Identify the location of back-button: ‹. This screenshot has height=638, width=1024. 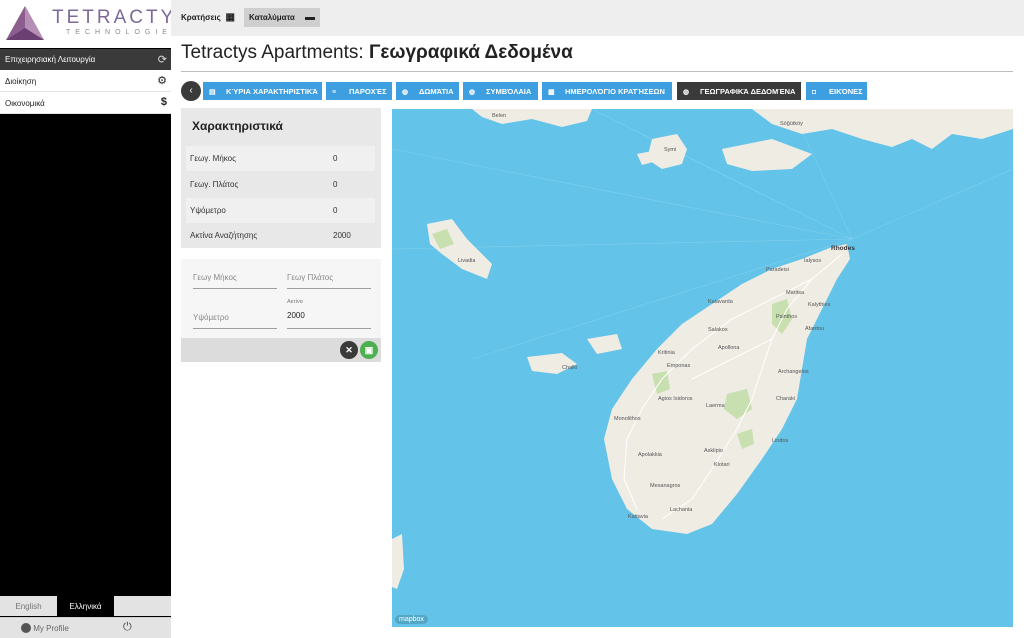
(191, 91).